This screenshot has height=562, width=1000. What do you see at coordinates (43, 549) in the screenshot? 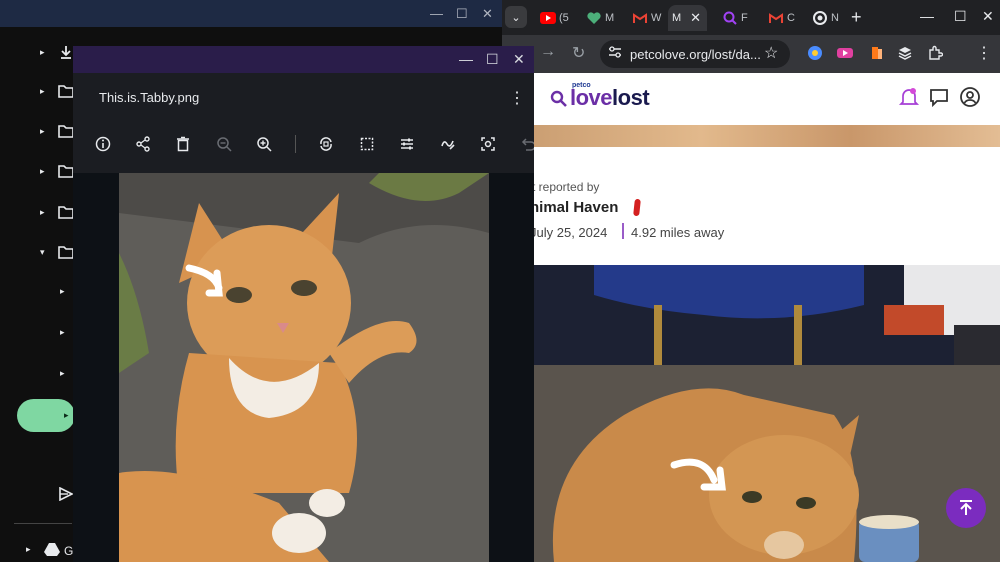
I see `tree-item-google-drive: ▸` at bounding box center [43, 549].